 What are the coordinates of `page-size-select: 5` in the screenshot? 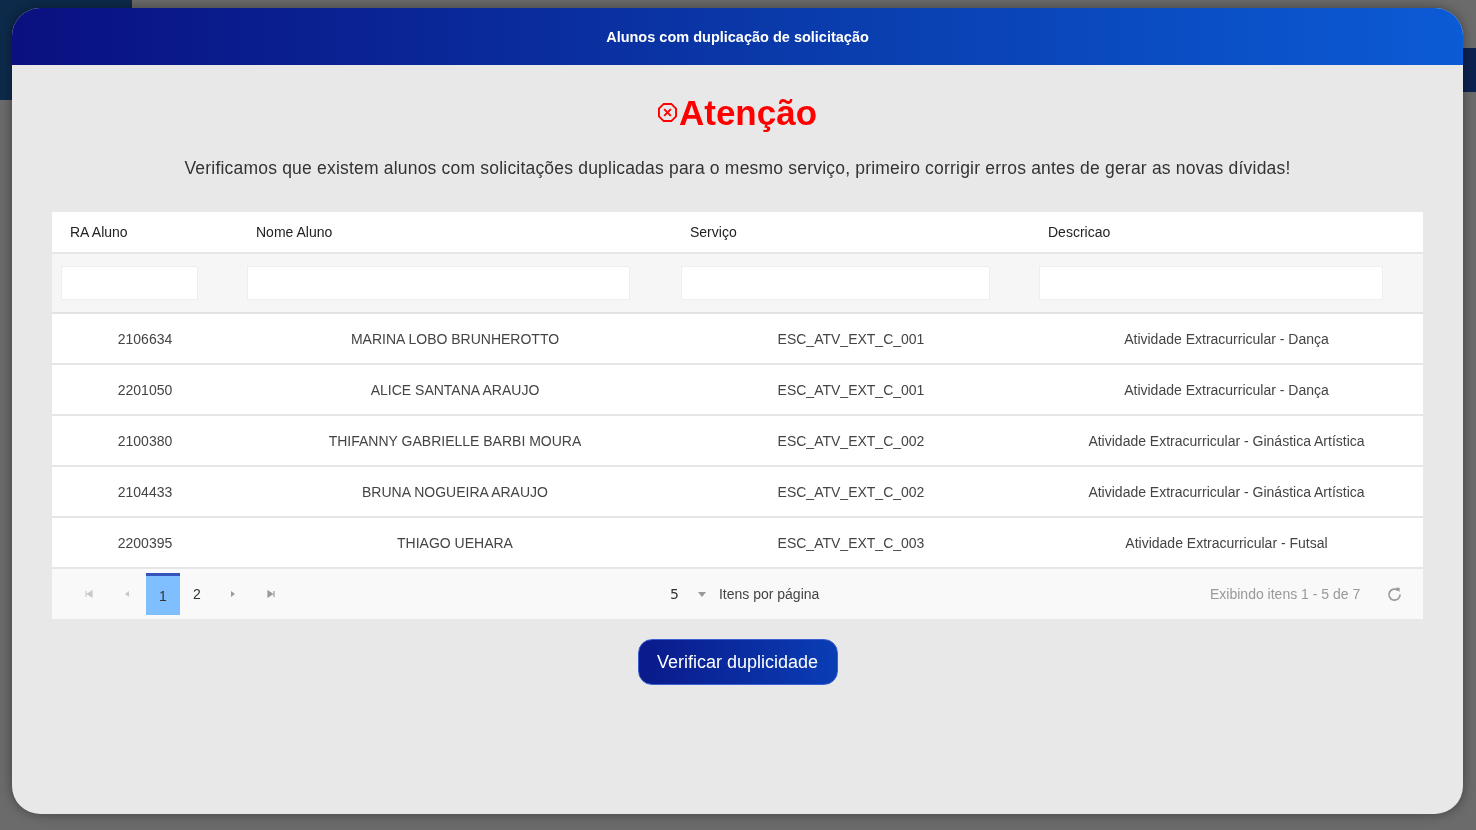 It's located at (688, 594).